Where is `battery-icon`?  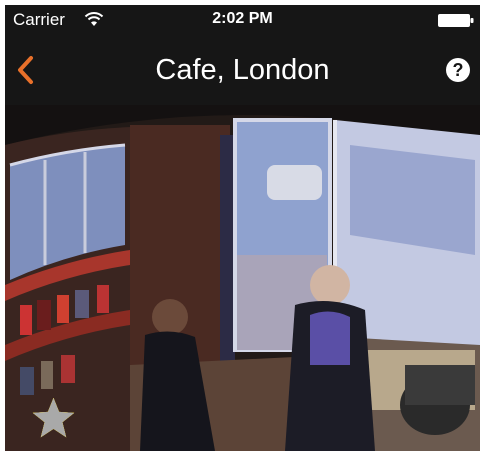
battery-icon is located at coordinates (456, 20).